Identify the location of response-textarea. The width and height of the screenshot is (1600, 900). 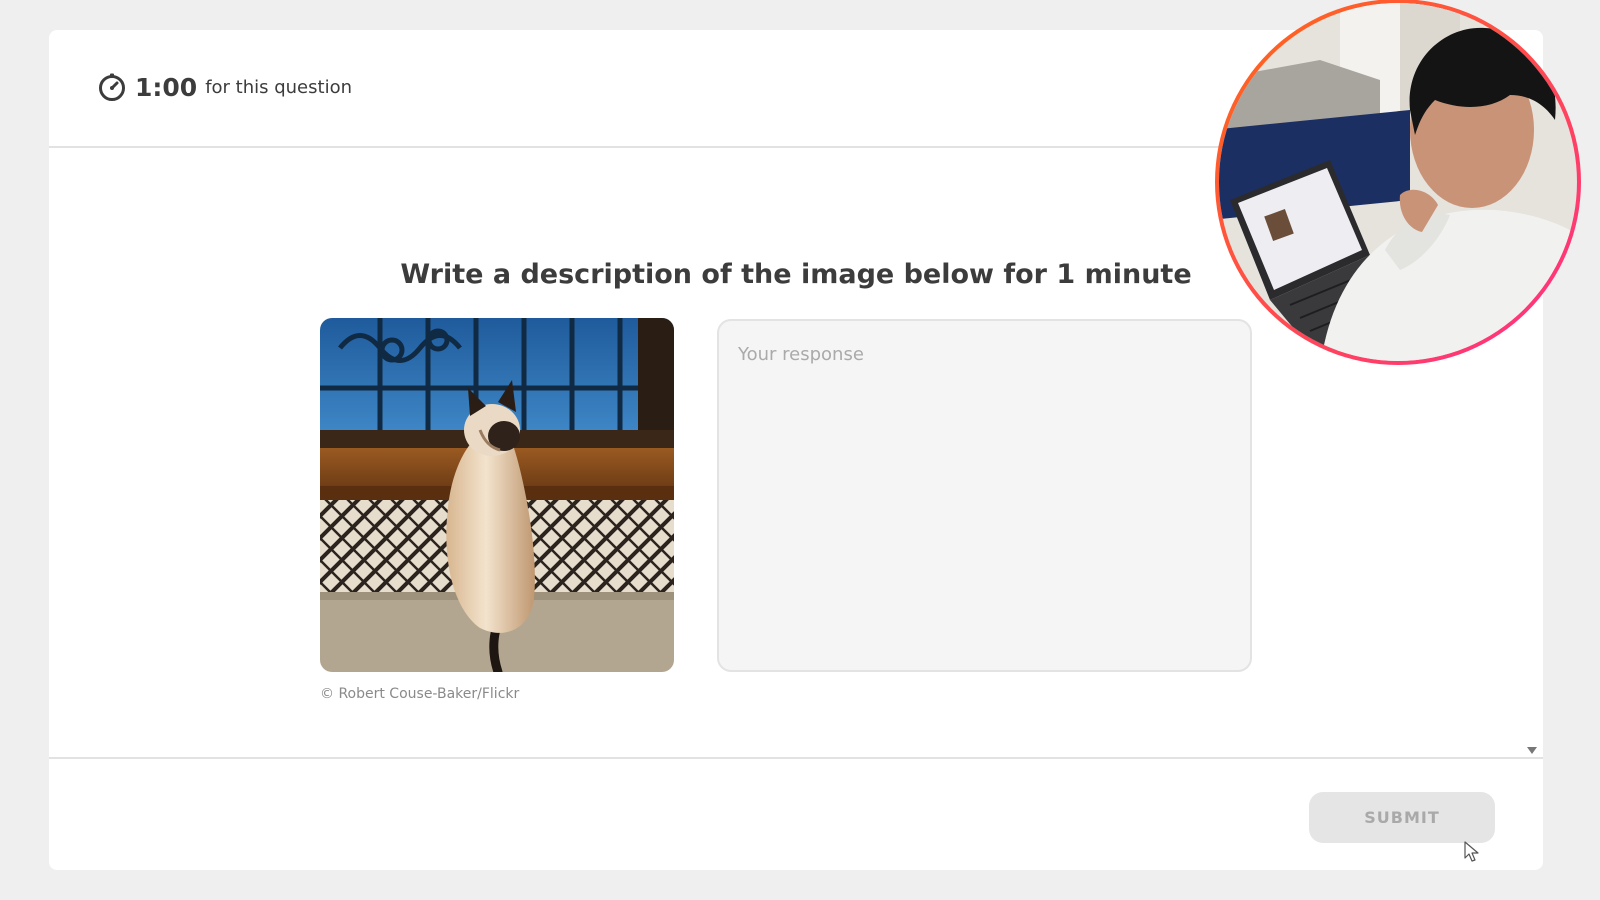
(984, 495).